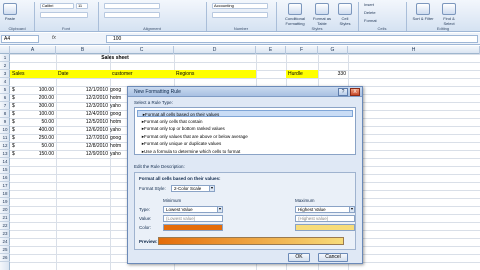 This screenshot has height=270, width=480. Describe the element at coordinates (423, 12) in the screenshot. I see `sort-filter-button: Sort & Filter` at that location.